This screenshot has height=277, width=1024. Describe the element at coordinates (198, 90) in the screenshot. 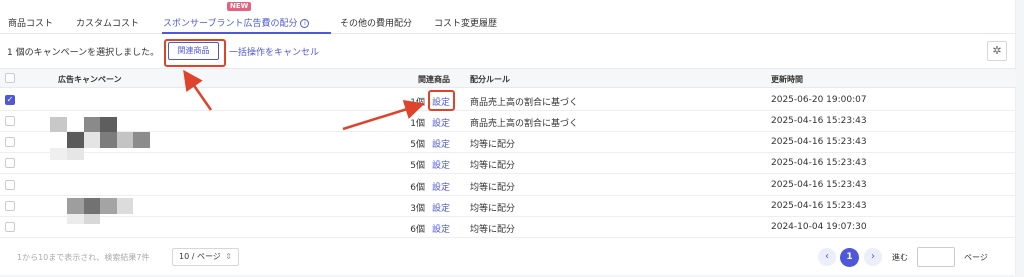

I see `arrow-to-related-button` at that location.